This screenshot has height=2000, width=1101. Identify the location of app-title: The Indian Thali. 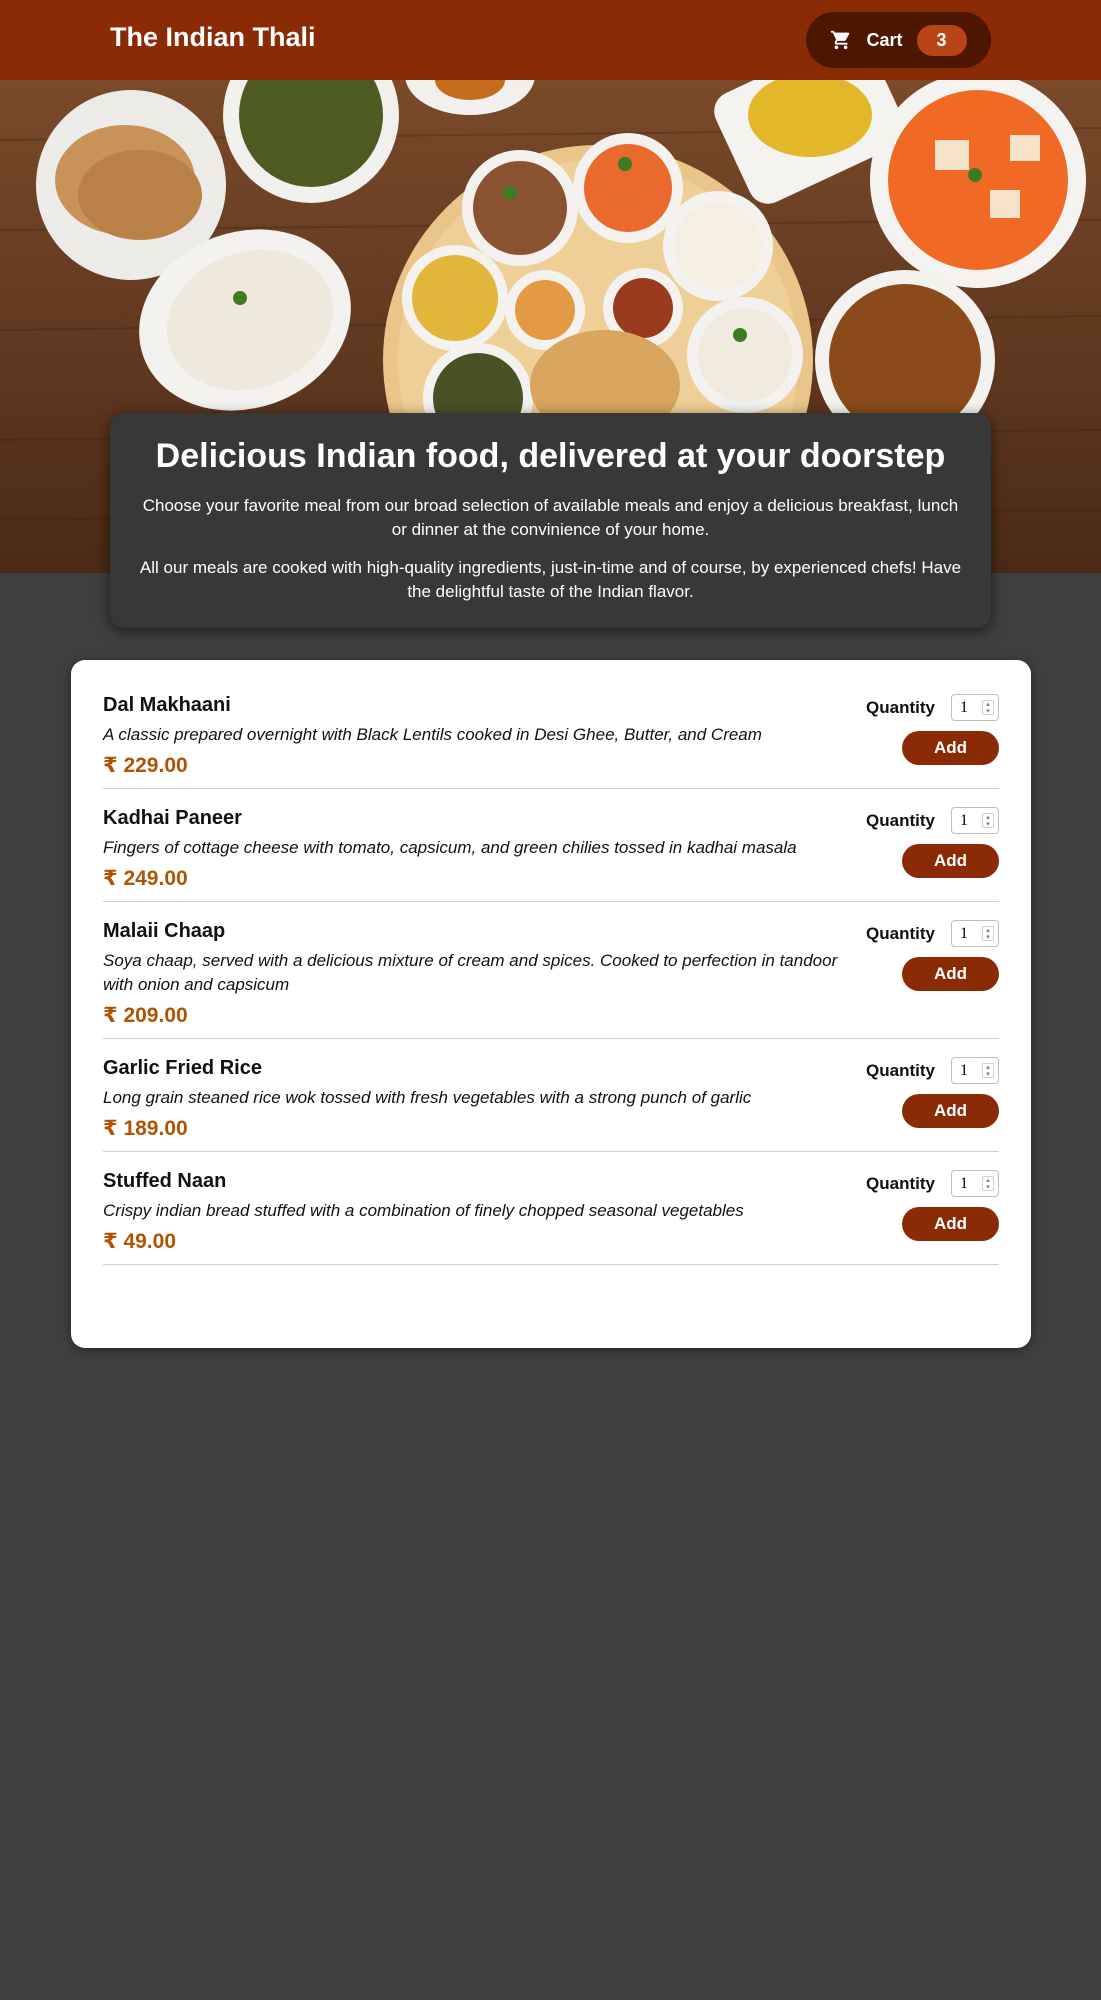
(213, 37).